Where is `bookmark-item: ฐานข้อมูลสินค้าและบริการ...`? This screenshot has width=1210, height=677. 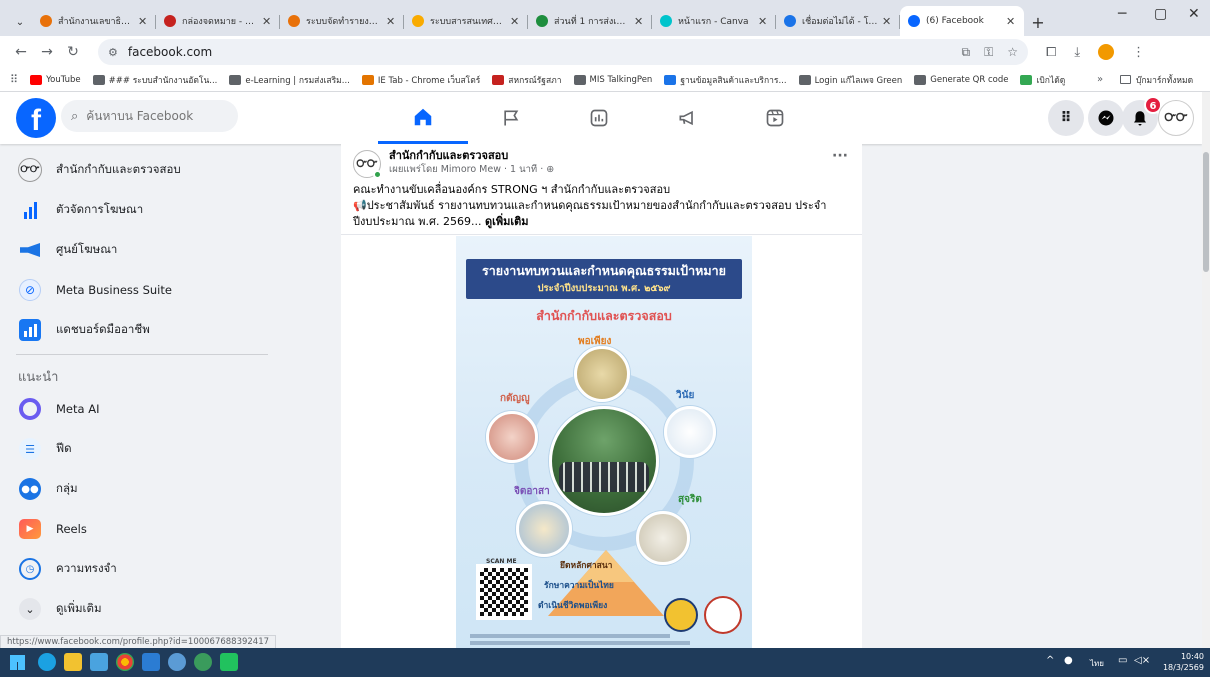
bookmark-item: ฐานข้อมูลสินค้าและบริการ... is located at coordinates (725, 80).